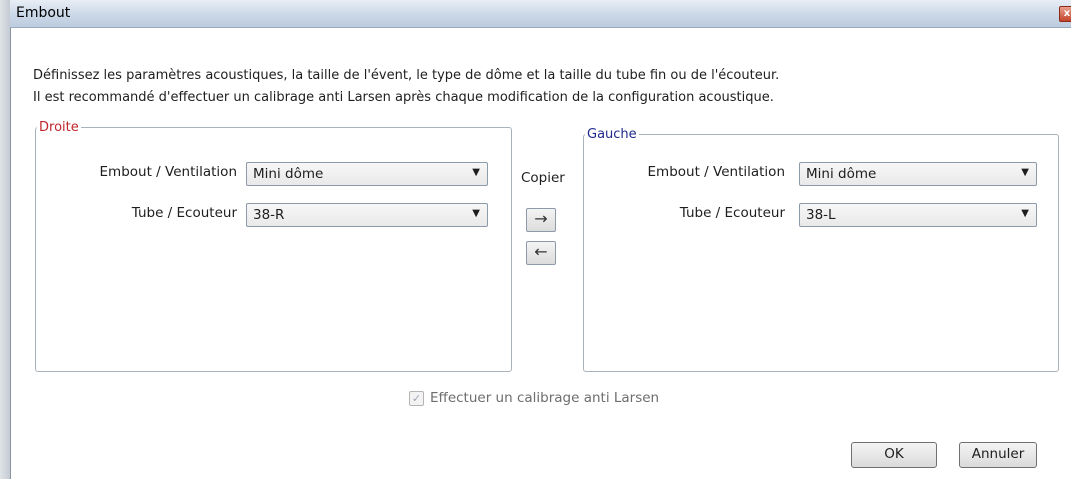 The image size is (1071, 479). I want to click on right-ear-legend: Droite, so click(59, 127).